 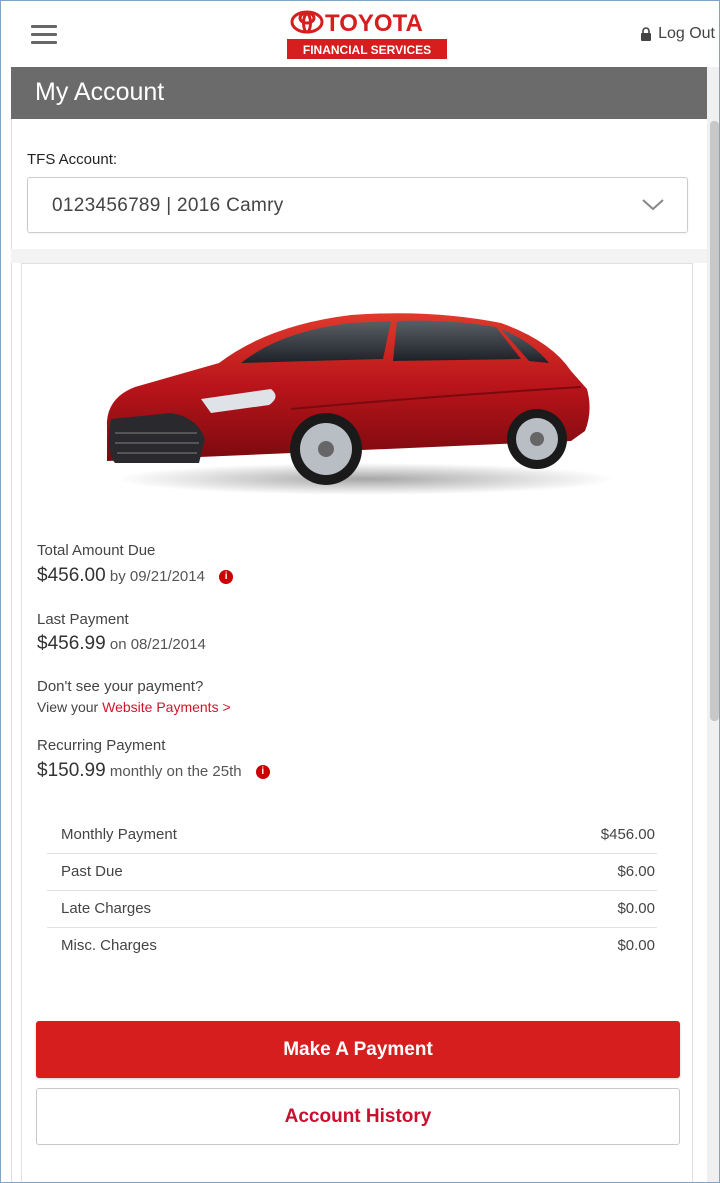 I want to click on view-your-text: View your, so click(x=68, y=707).